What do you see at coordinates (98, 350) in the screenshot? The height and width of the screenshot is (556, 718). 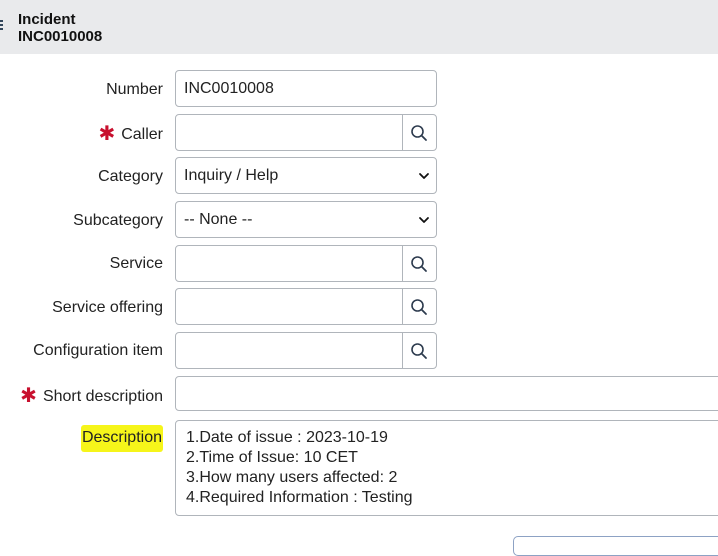 I see `configuration-item-label: Configuration item` at bounding box center [98, 350].